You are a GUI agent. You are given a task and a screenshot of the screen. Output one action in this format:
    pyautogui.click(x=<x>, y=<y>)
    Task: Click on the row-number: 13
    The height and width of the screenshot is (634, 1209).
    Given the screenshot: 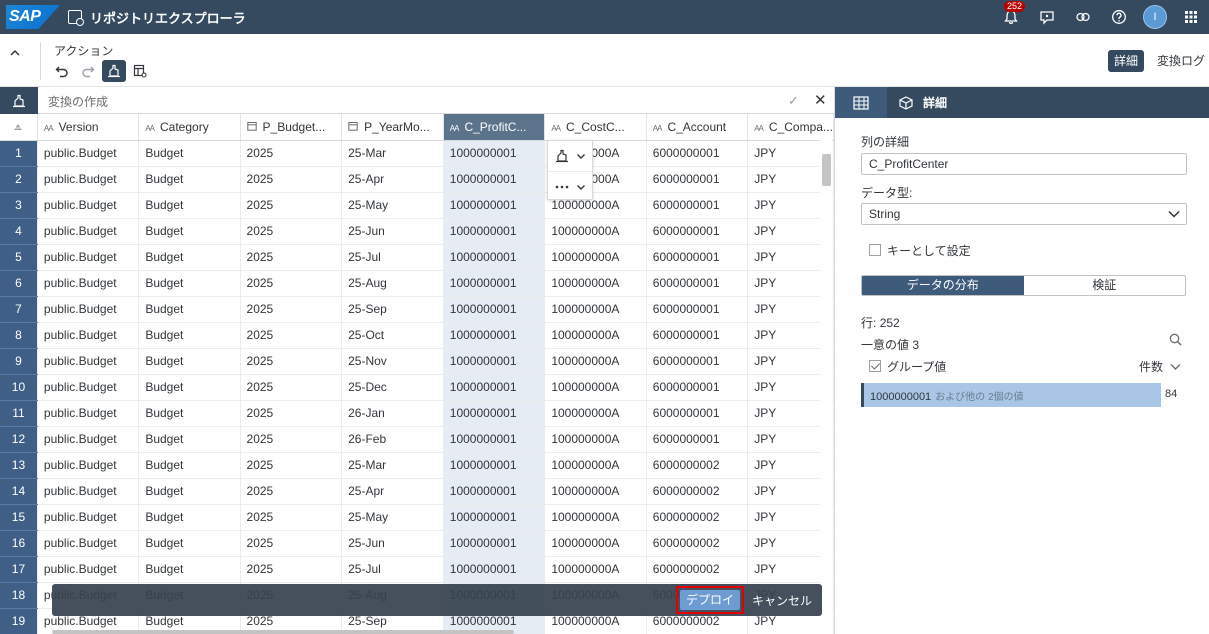 What is the action you would take?
    pyautogui.click(x=19, y=465)
    